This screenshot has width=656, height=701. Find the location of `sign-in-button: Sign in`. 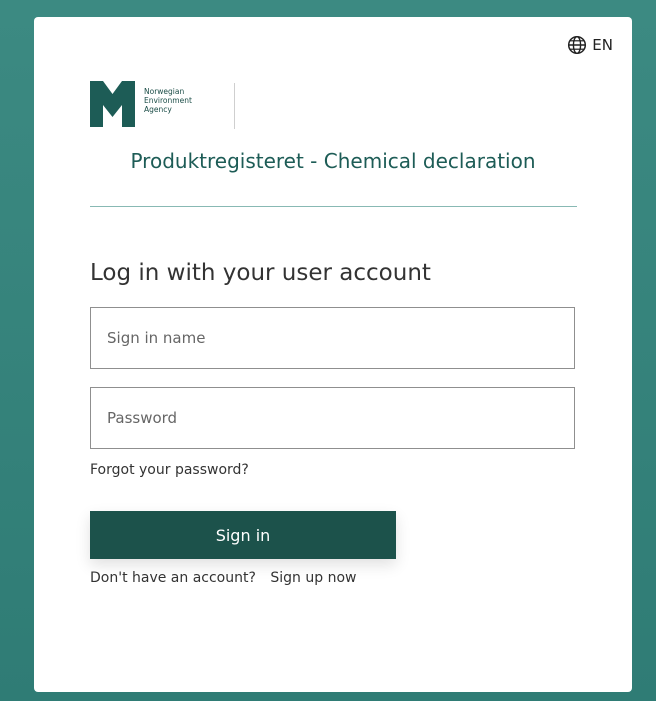

sign-in-button: Sign in is located at coordinates (243, 535).